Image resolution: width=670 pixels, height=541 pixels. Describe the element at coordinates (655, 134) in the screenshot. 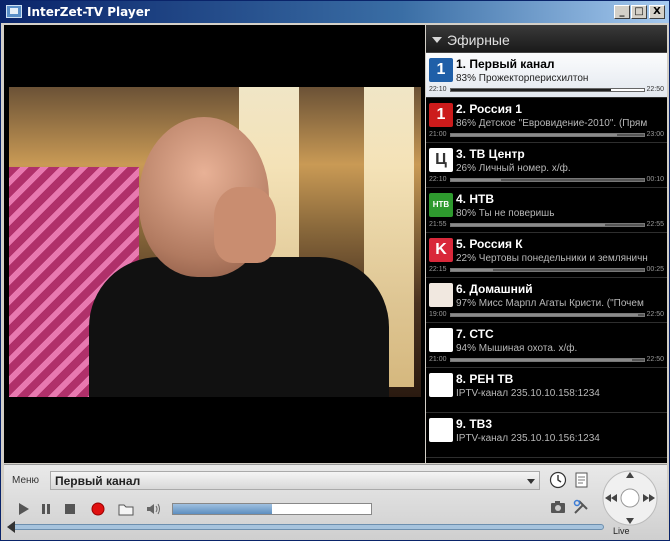

I see `program-end-time: 23:00` at that location.